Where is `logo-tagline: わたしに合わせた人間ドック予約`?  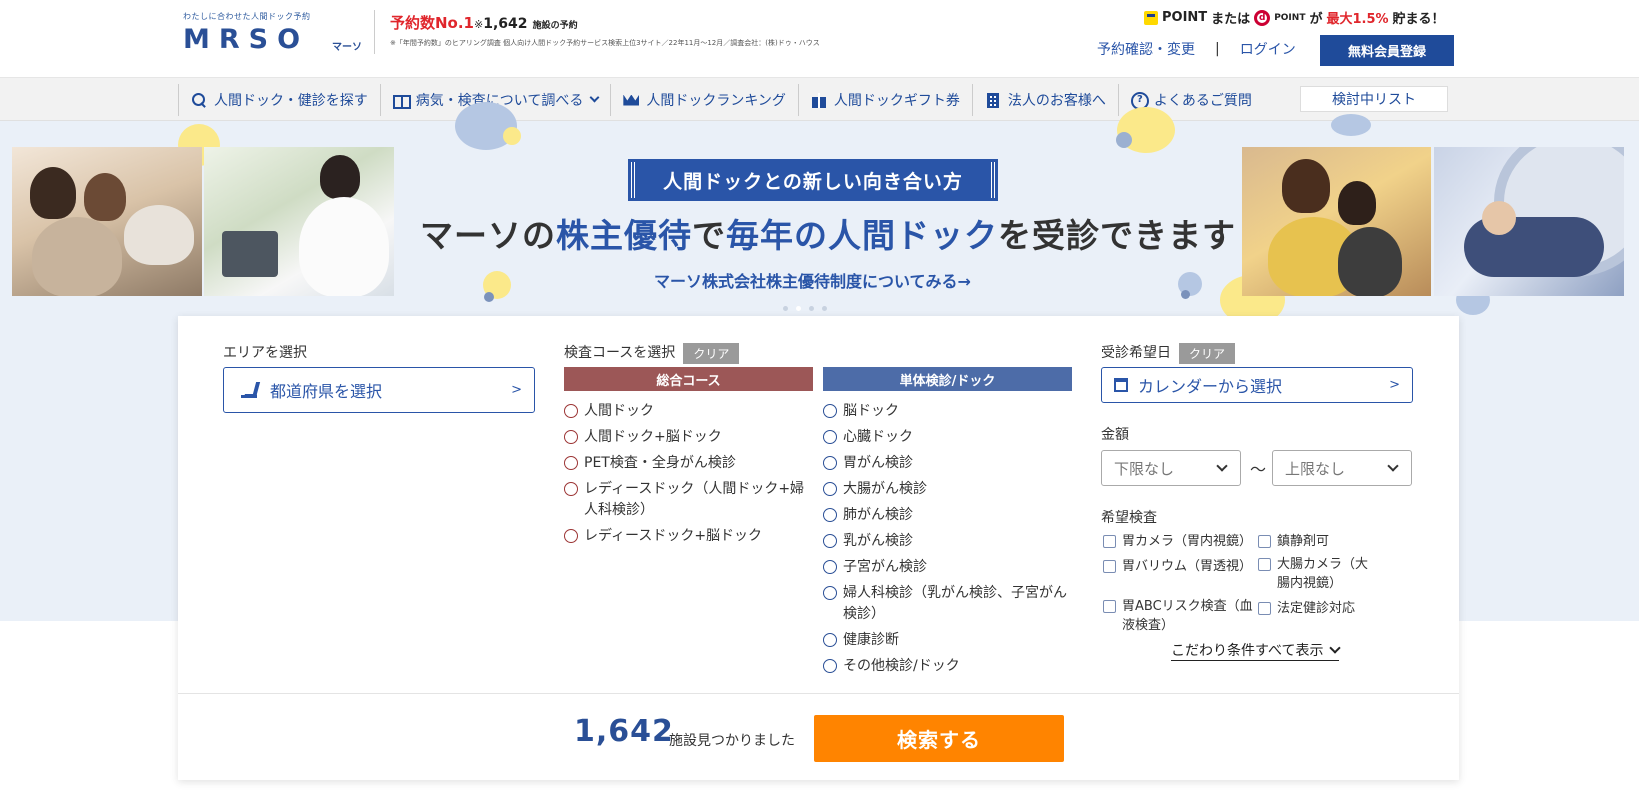
logo-tagline: わたしに合わせた人間ドック予約 is located at coordinates (247, 16).